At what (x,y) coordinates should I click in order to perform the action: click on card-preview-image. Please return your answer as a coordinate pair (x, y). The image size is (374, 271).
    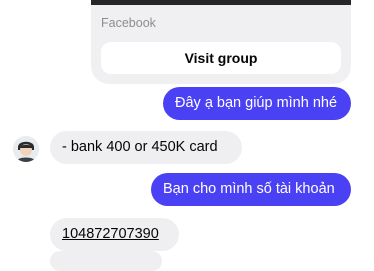
    Looking at the image, I should click on (221, 2).